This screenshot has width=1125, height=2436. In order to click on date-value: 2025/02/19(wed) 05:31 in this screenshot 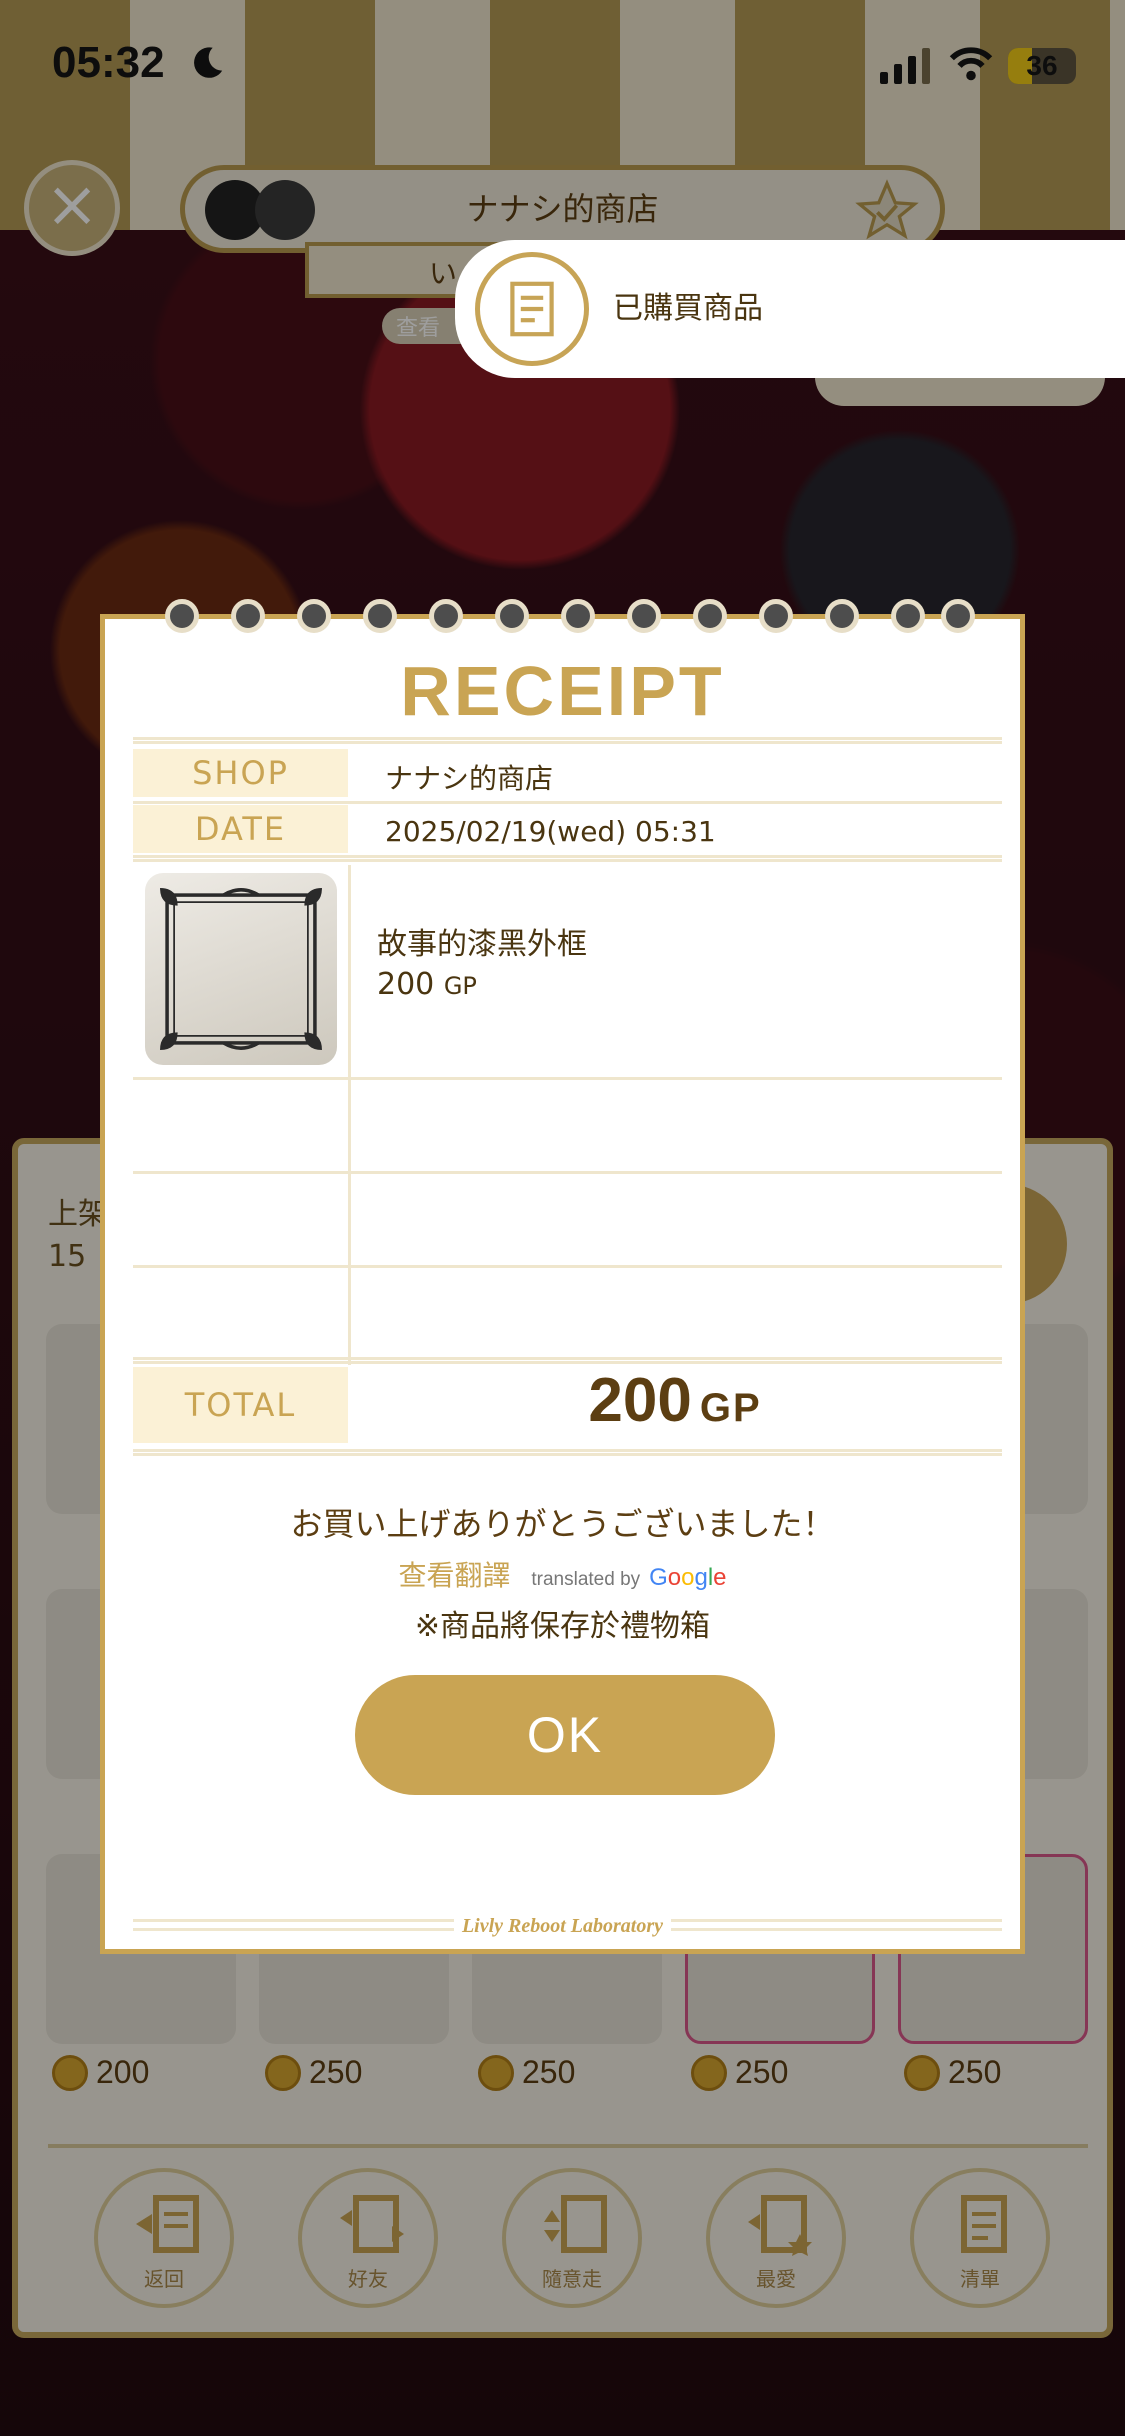, I will do `click(550, 831)`.